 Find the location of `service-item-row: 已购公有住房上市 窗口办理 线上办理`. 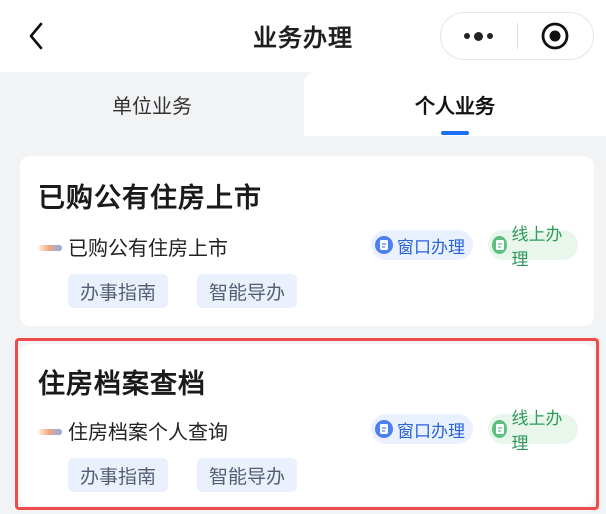

service-item-row: 已购公有住房上市 窗口办理 线上办理 is located at coordinates (308, 247).